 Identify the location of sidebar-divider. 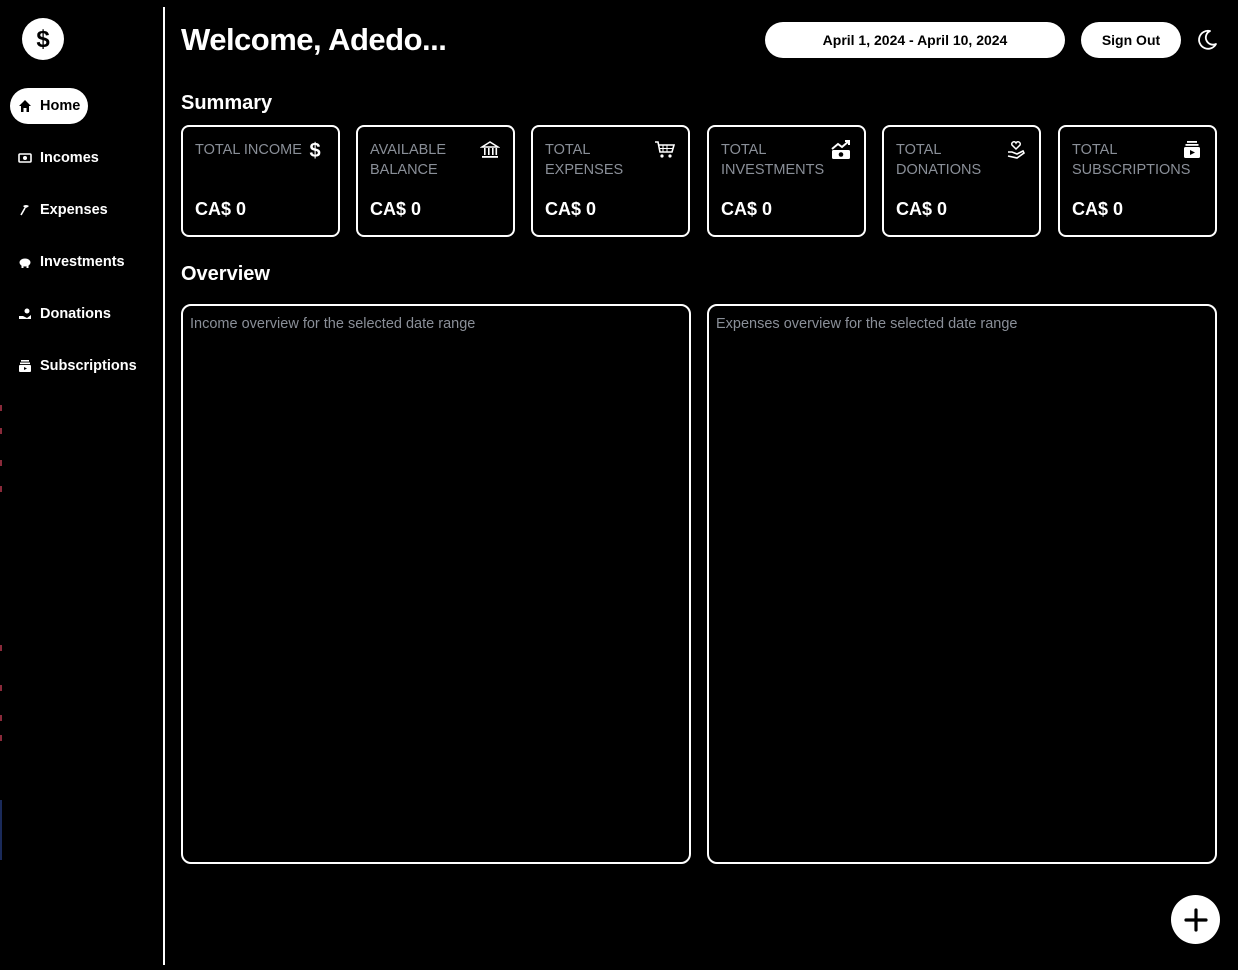
(164, 486).